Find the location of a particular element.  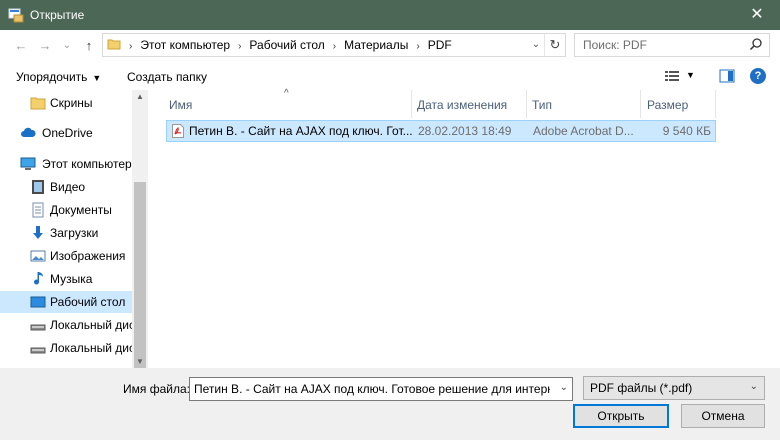

sidebar-item-images: Изображения is located at coordinates (66, 256).